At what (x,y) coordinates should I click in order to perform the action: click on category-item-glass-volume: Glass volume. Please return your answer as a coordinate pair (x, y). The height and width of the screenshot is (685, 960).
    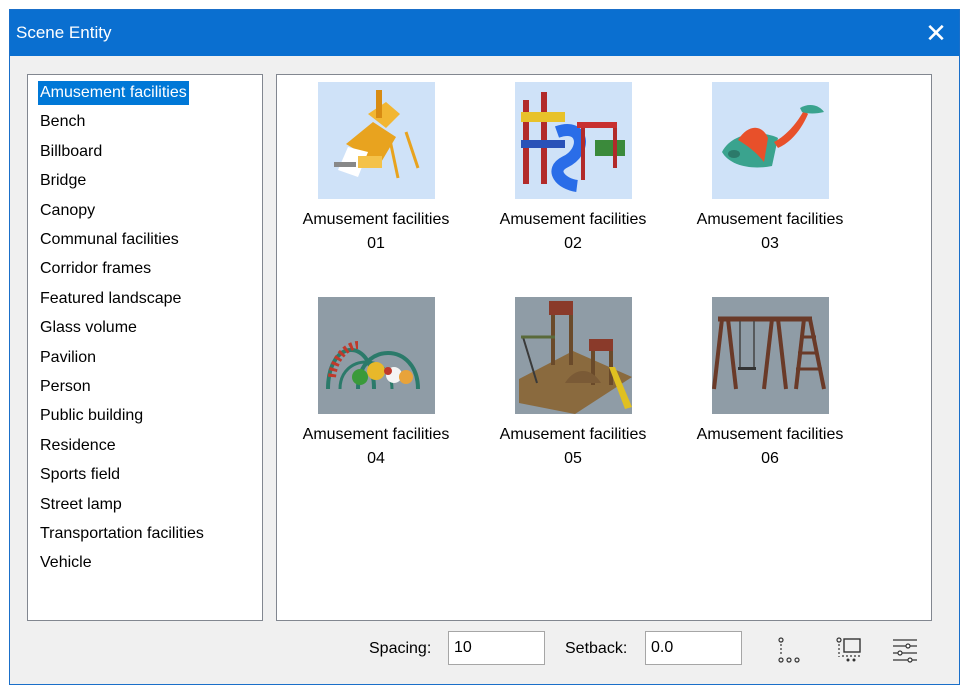
    Looking at the image, I should click on (88, 328).